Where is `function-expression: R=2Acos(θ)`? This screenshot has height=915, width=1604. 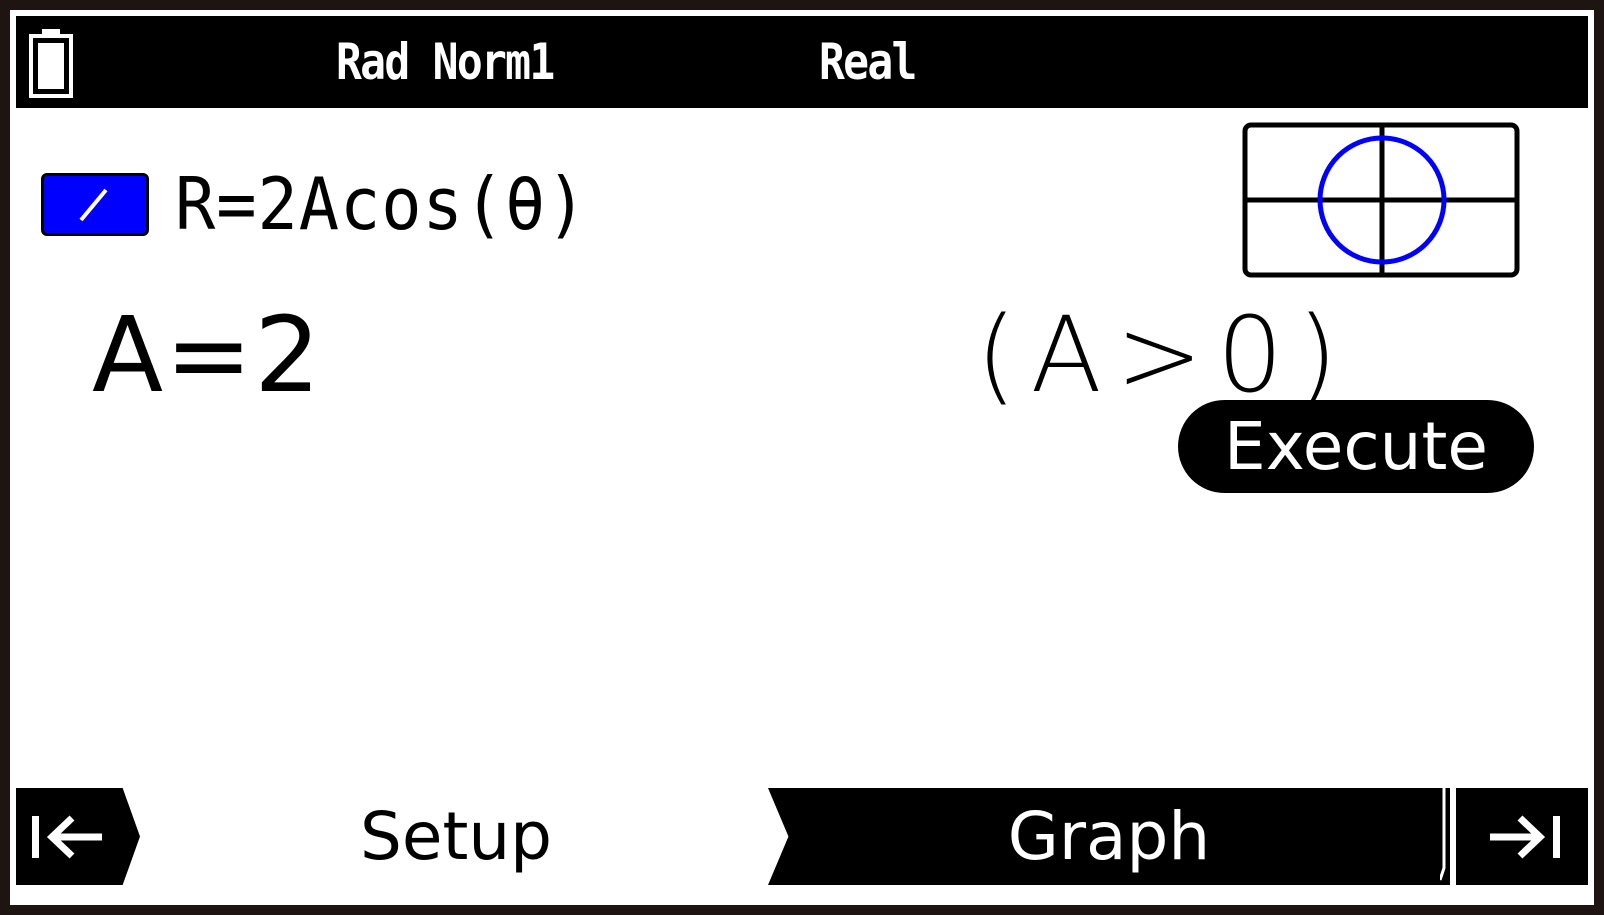 function-expression: R=2Acos(θ) is located at coordinates (381, 204).